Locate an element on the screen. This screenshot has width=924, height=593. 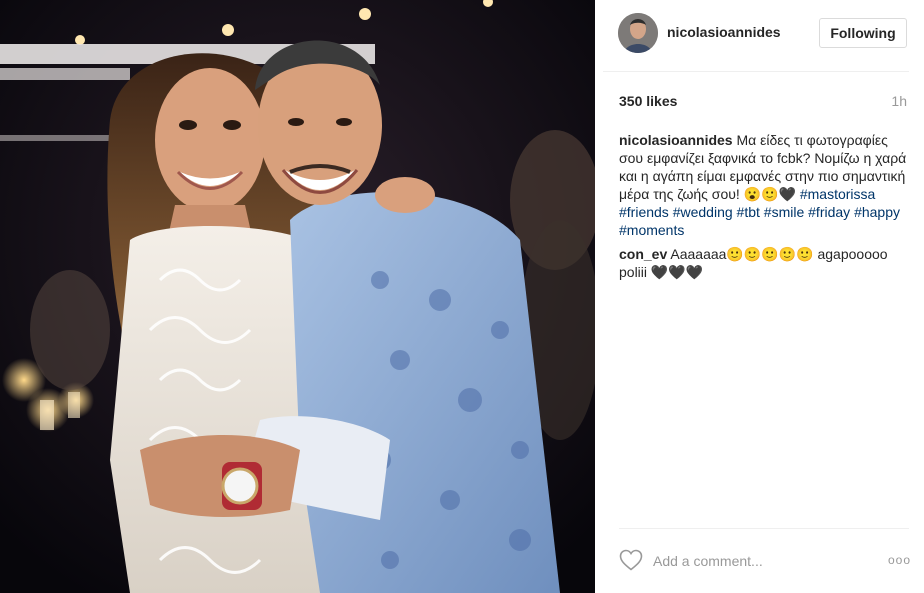
avatar-image is located at coordinates (638, 33).